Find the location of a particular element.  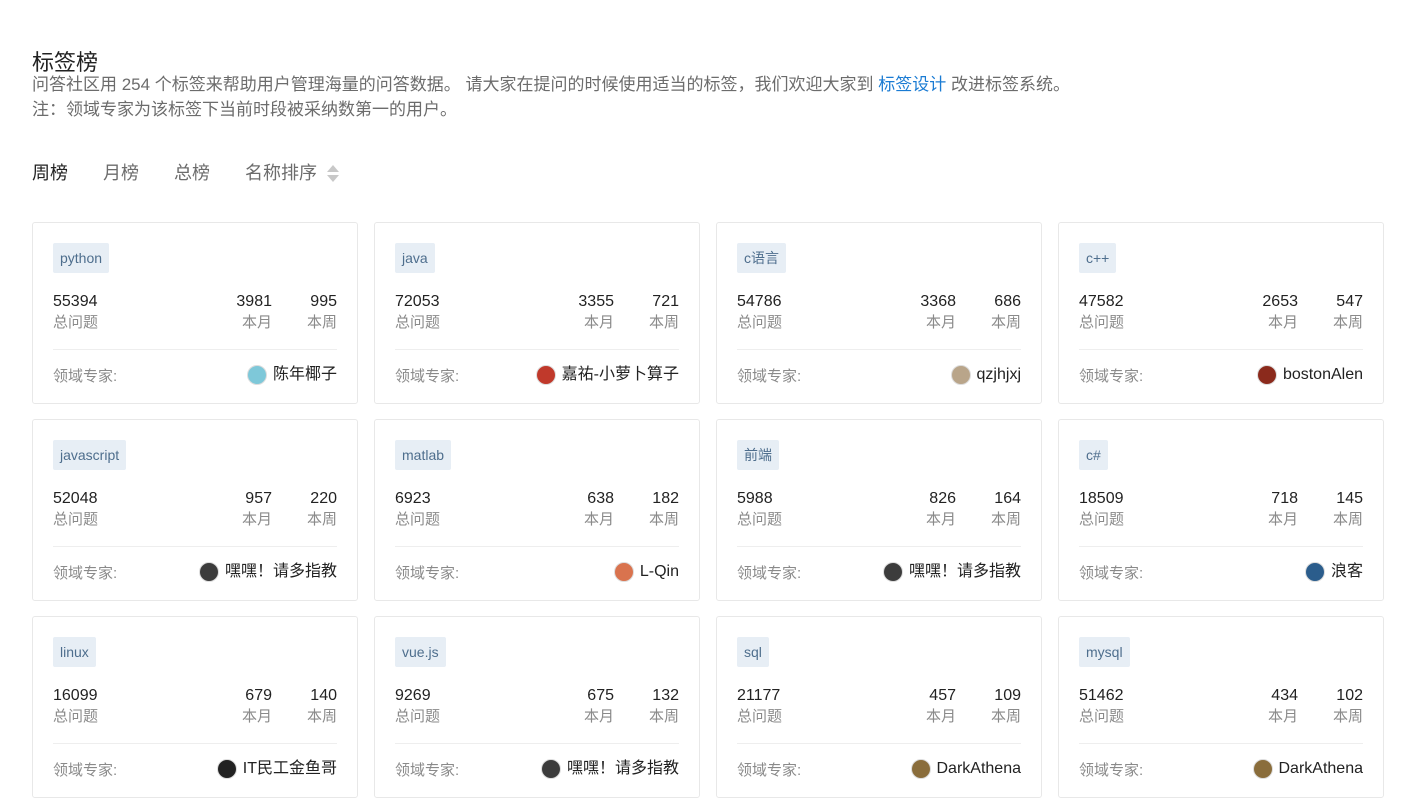

tag-card: 前端 5988 总问题 826 本月 164 本周 领域专家: 嘿嘿！请多指教 is located at coordinates (879, 510).